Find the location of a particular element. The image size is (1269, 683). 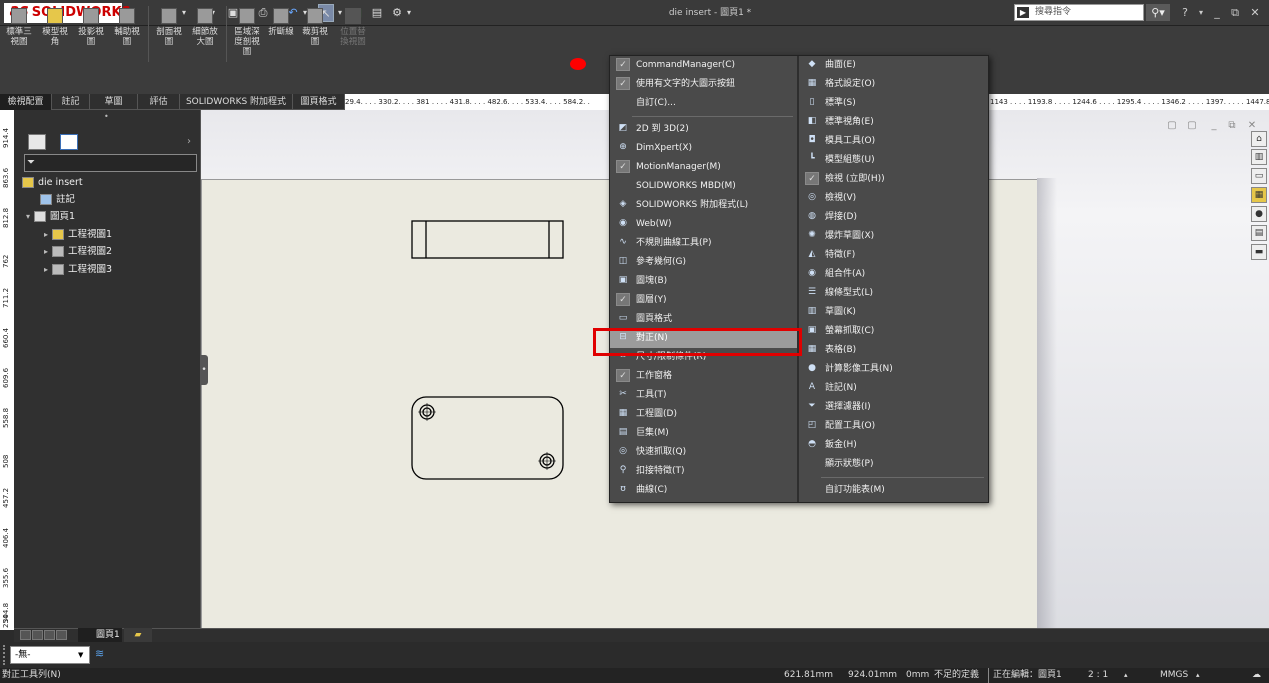

menu-item-left-12: ▣ 圖塊(B) is located at coordinates (703, 281).